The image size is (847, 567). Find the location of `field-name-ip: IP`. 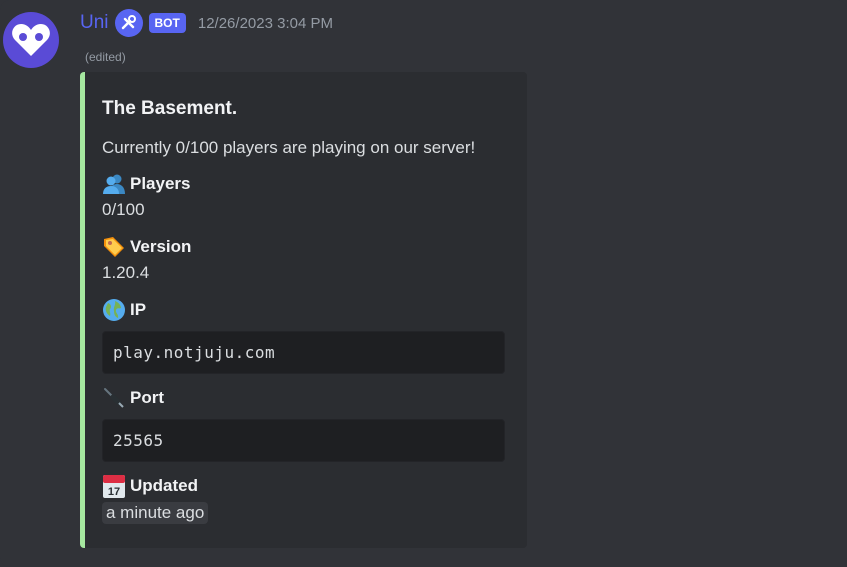

field-name-ip: IP is located at coordinates (124, 310).